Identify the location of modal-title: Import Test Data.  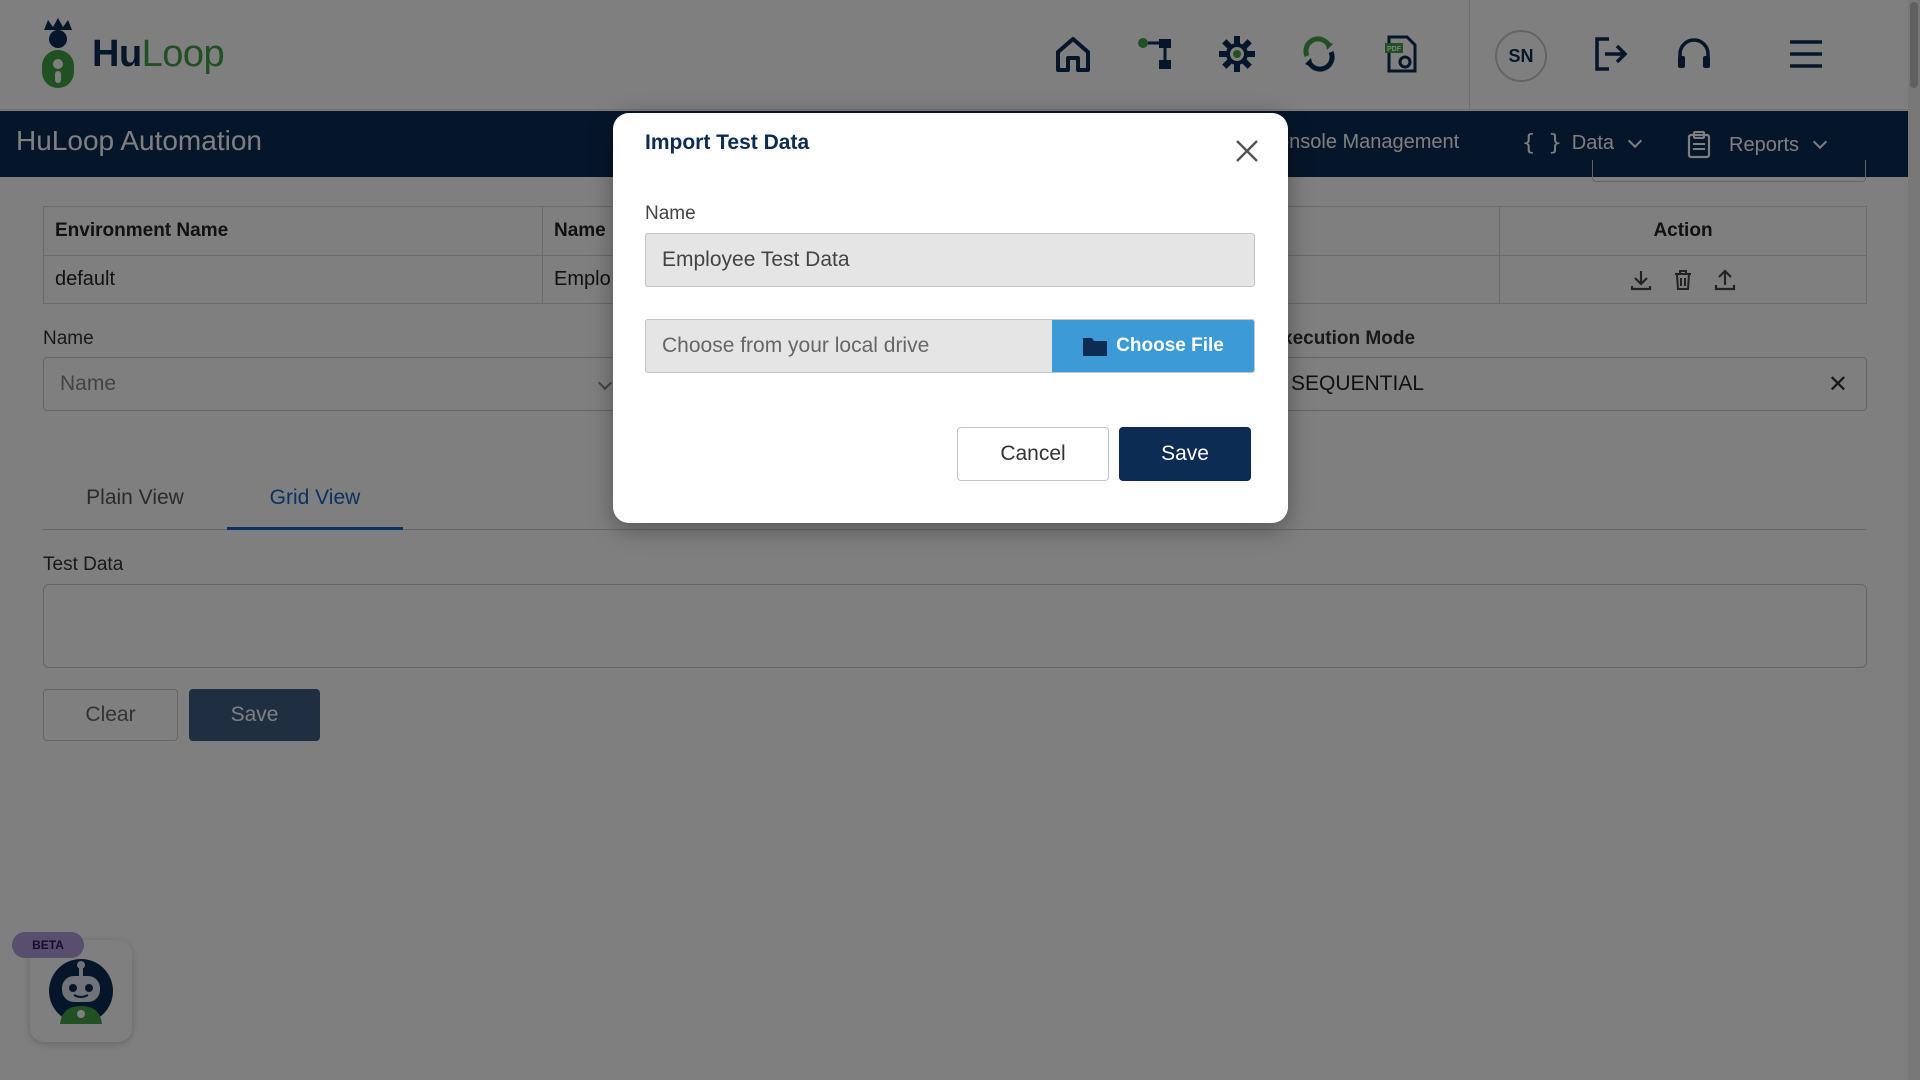
(727, 142).